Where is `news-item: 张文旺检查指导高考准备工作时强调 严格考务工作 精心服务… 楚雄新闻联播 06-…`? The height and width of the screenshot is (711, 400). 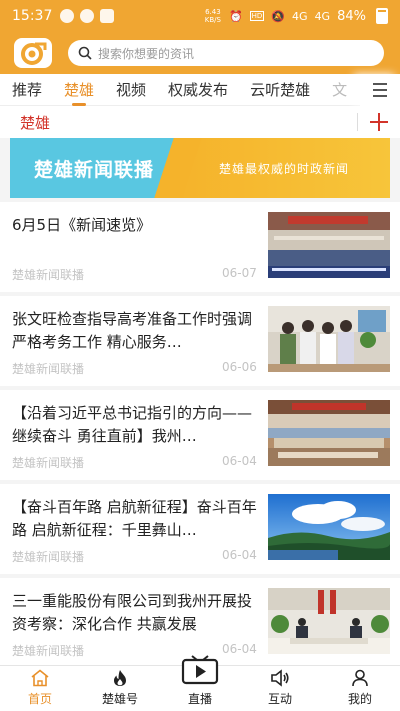
news-item: 张文旺检查指导高考准备工作时强调 严格考务工作 精心服务… 楚雄新闻联播 06-… is located at coordinates (200, 341).